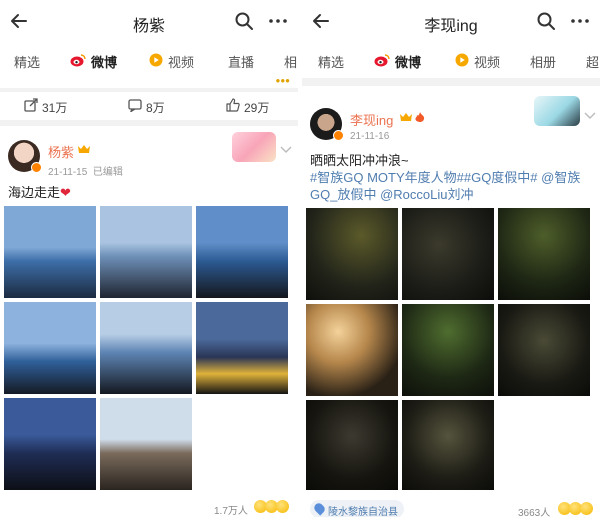  What do you see at coordinates (534, 512) in the screenshot?
I see `view-count: 3663人` at bounding box center [534, 512].